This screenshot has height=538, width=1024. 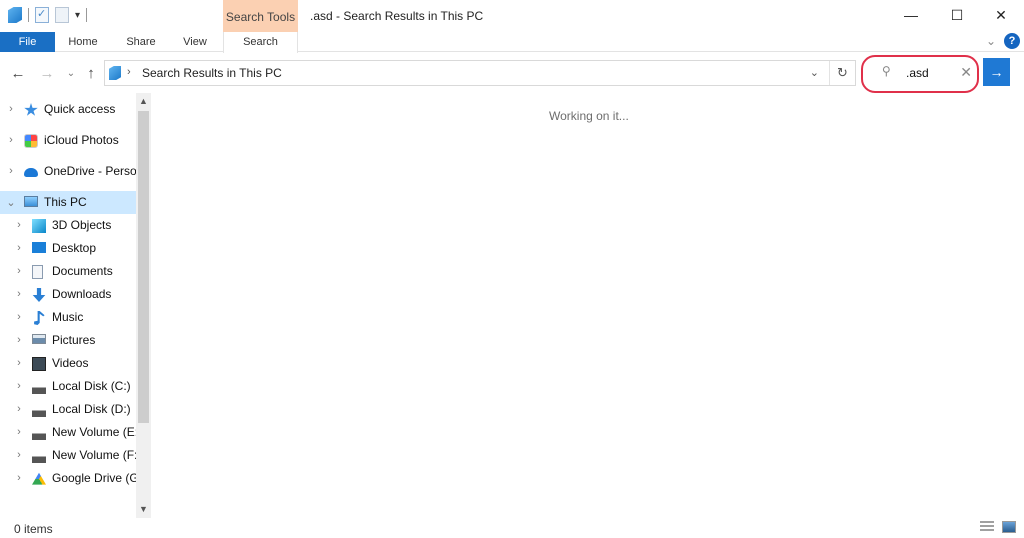 I want to click on sidebar-item-icloud-photos: › iCloud Photos, so click(x=68, y=140).